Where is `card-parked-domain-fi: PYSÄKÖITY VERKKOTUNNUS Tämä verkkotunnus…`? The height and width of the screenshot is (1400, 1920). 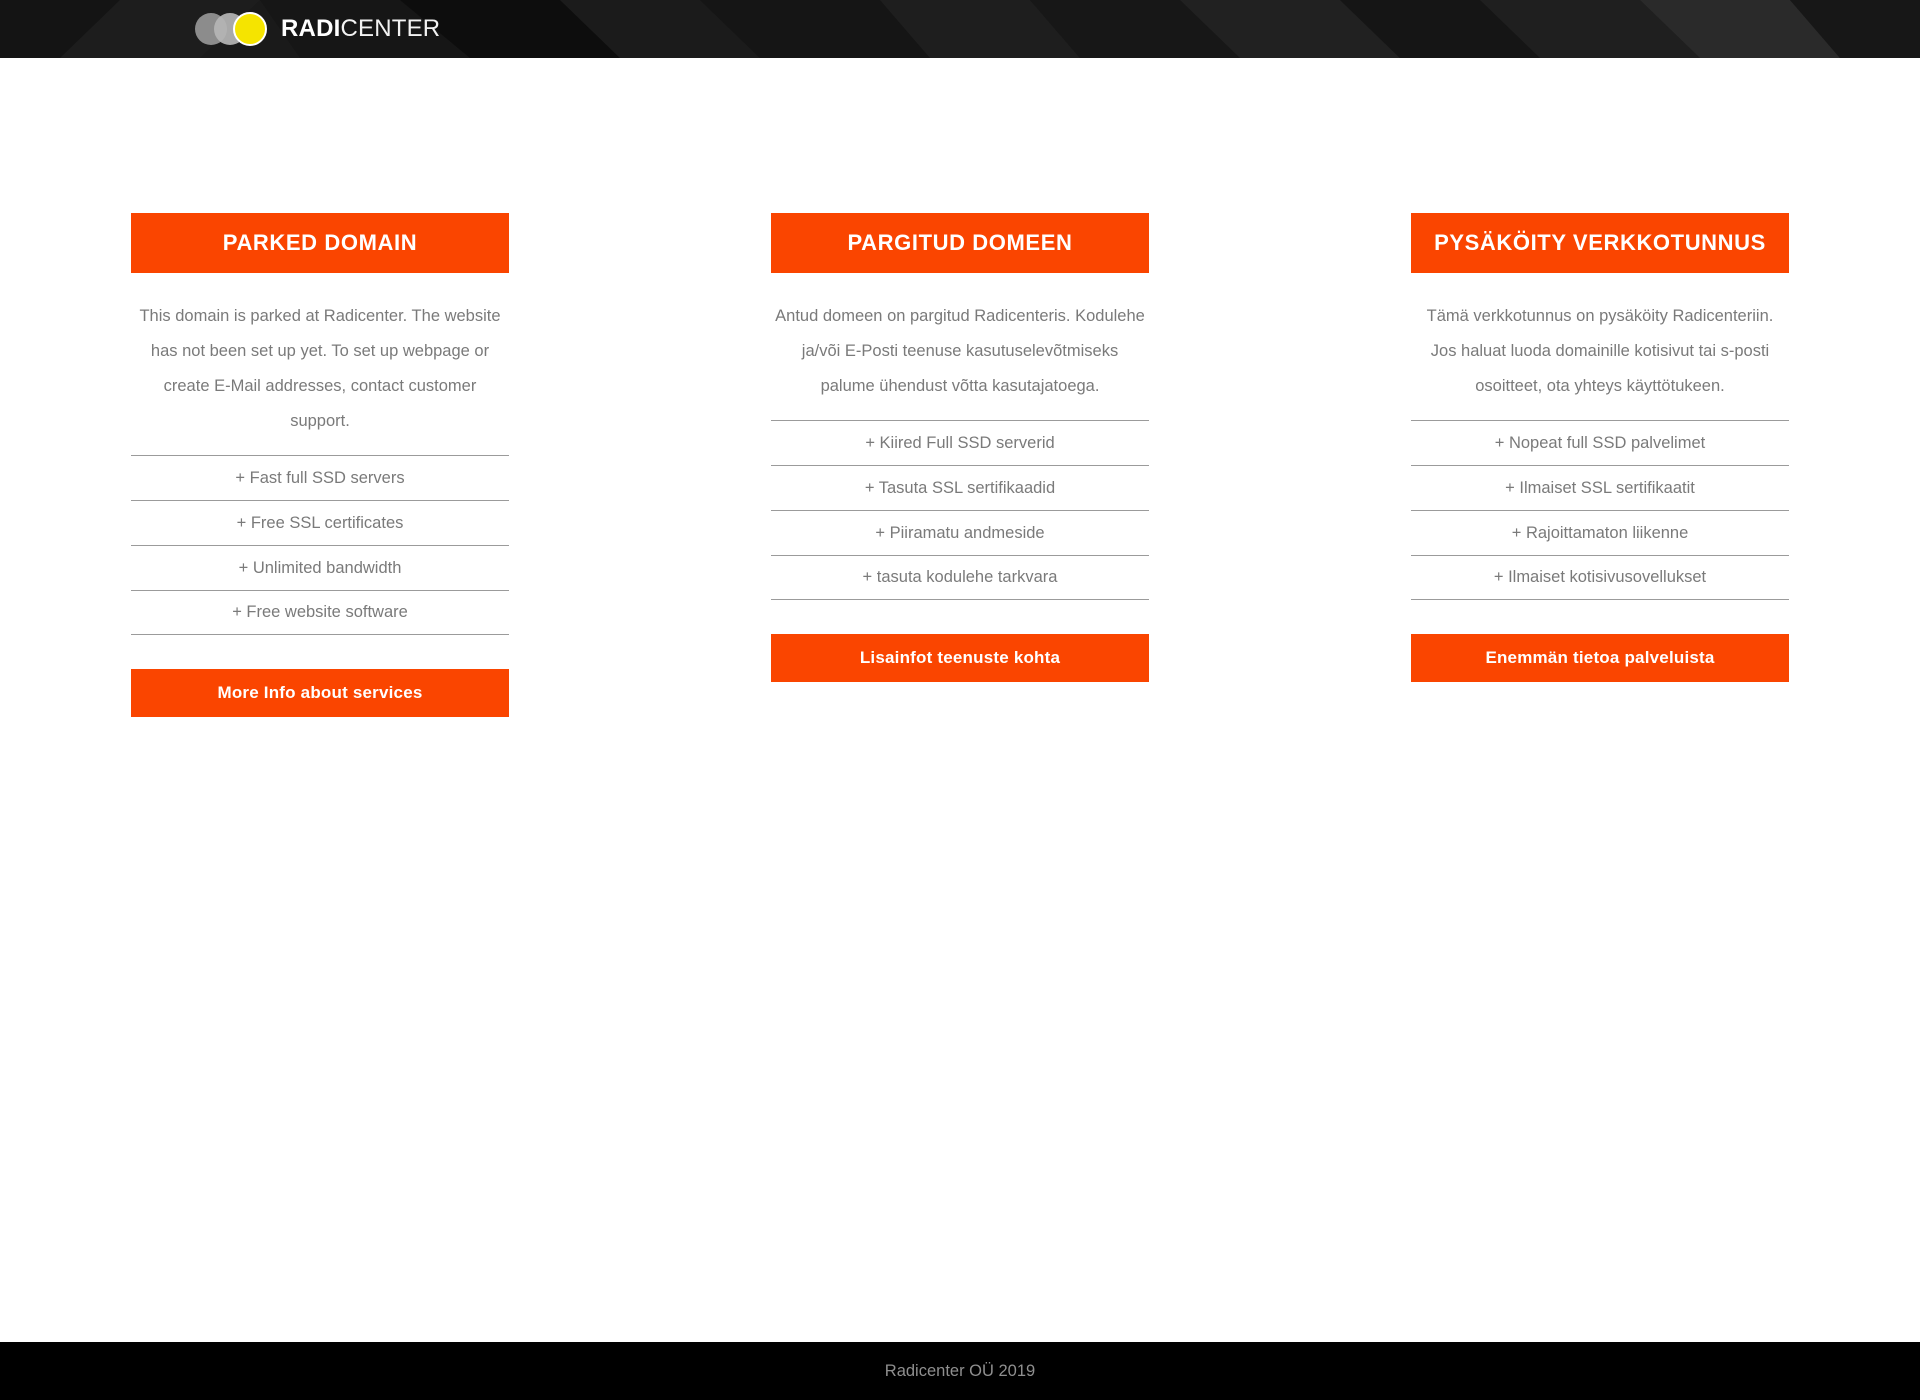 card-parked-domain-fi: PYSÄKÖITY VERKKOTUNNUS Tämä verkkotunnus… is located at coordinates (1600, 465).